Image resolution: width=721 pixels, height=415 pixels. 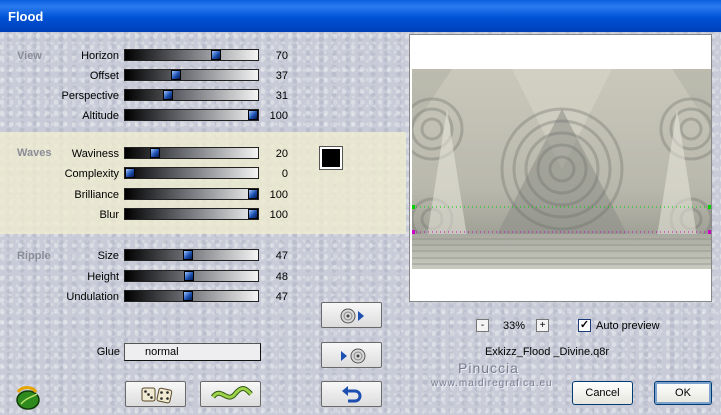 I want to click on ripple-panel: Ripple Size 47 Height 48 Undulation 47, so click(x=203, y=272).